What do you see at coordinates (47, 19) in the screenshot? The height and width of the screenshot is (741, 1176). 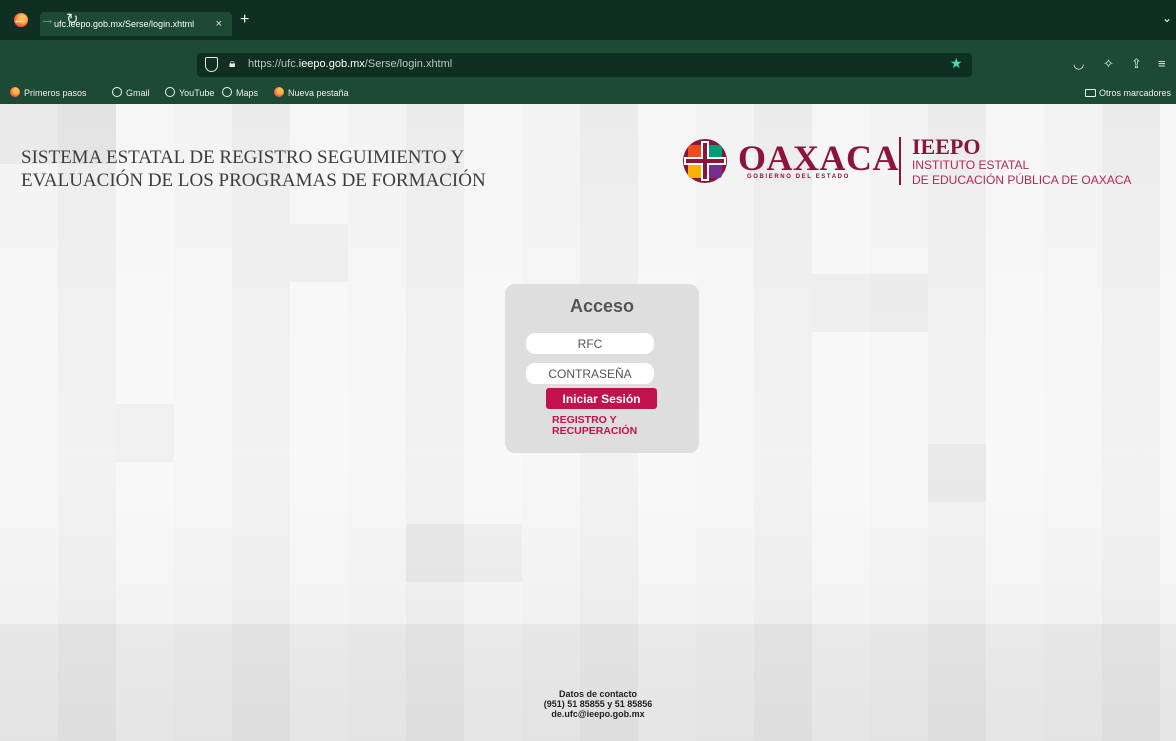 I see `forward-icon: →` at bounding box center [47, 19].